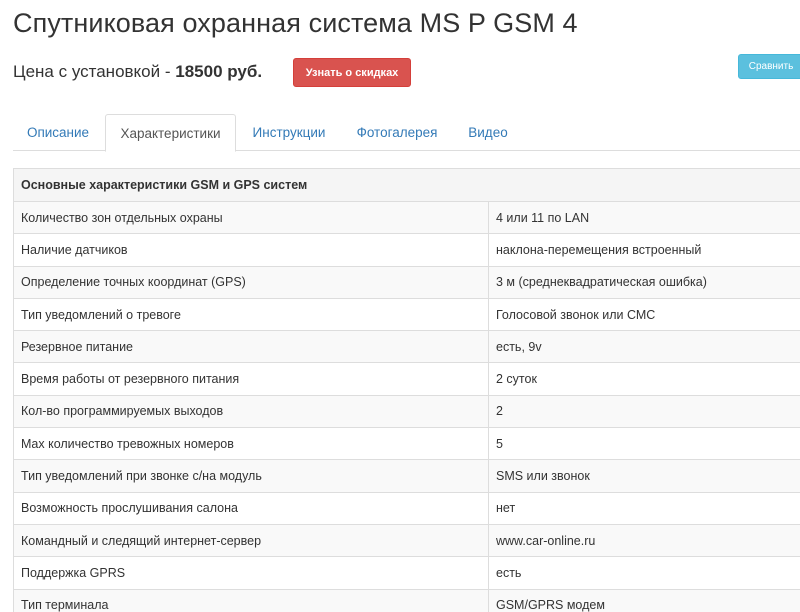  I want to click on specs-section-title: Основные характеристики GSM и GPS систем, so click(406, 185).